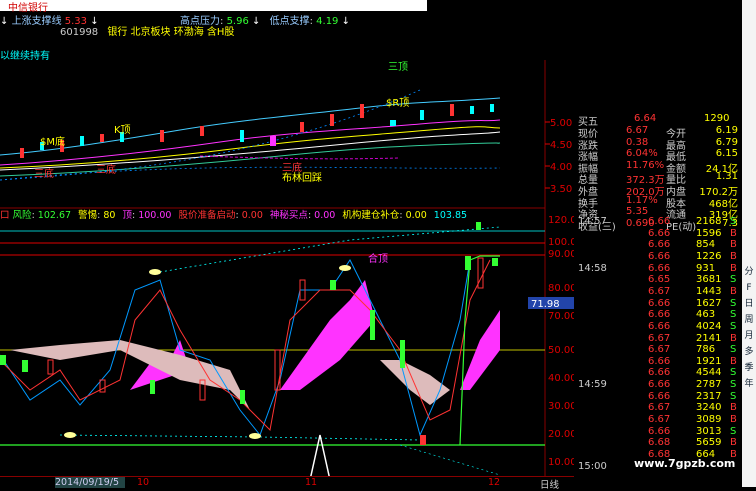 The width and height of the screenshot is (756, 491). What do you see at coordinates (749, 352) in the screenshot?
I see `side-tab-5: 多` at bounding box center [749, 352].